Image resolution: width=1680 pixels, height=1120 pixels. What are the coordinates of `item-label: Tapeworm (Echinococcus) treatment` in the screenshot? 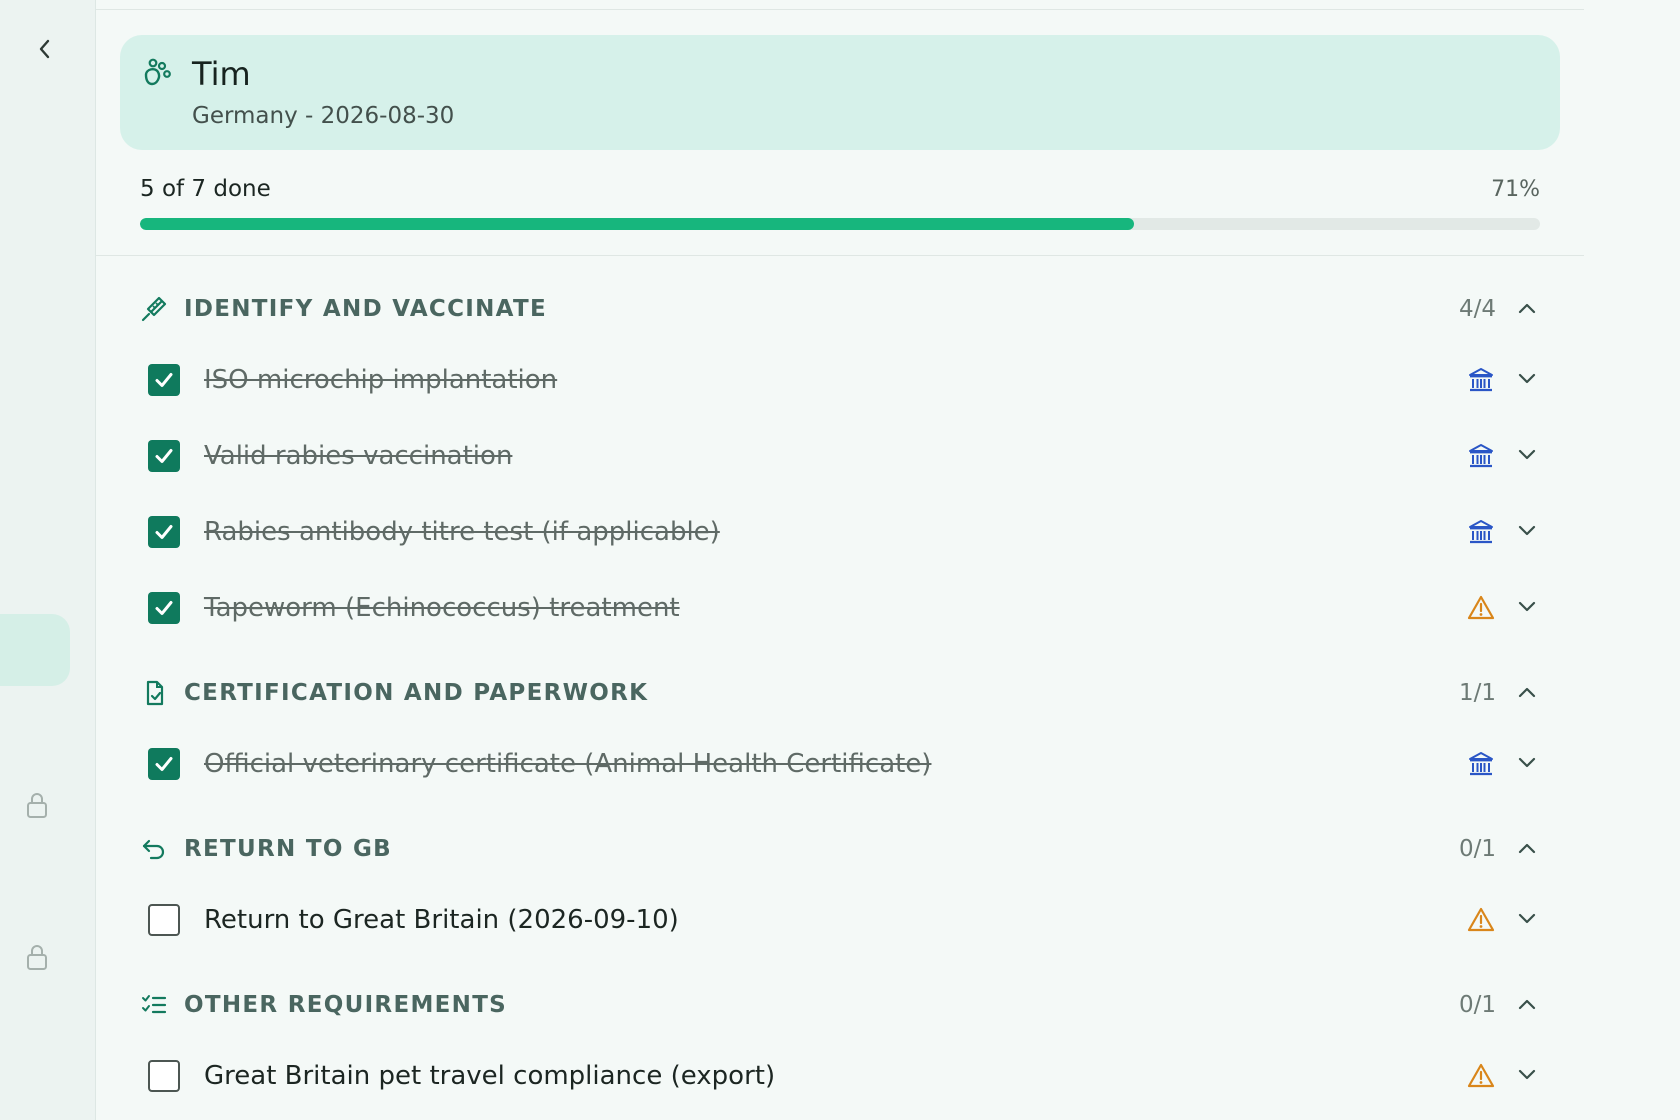 It's located at (442, 608).